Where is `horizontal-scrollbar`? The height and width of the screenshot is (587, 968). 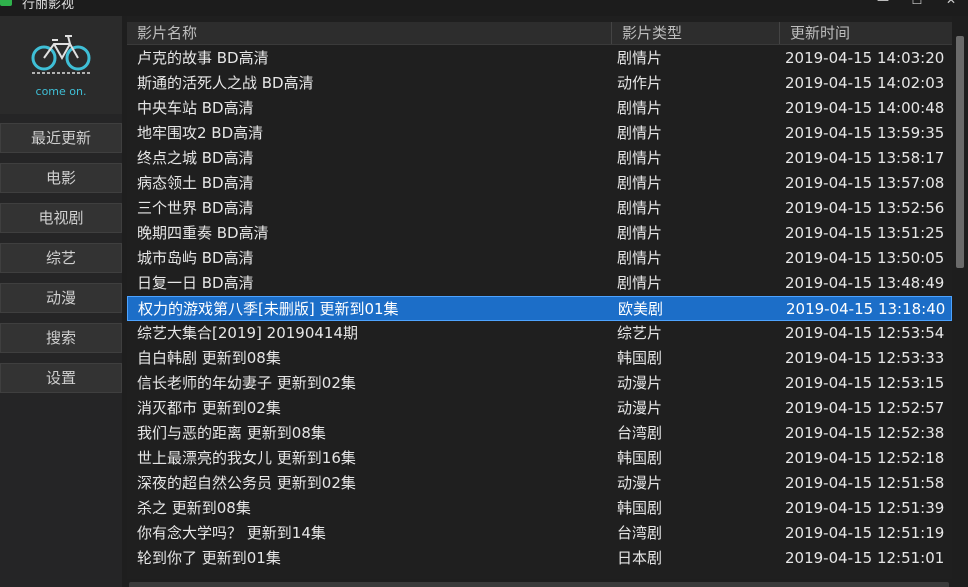
horizontal-scrollbar is located at coordinates (539, 583).